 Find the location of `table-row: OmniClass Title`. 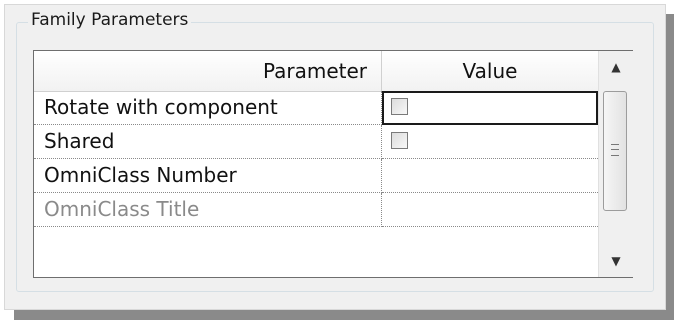

table-row: OmniClass Title is located at coordinates (316, 210).